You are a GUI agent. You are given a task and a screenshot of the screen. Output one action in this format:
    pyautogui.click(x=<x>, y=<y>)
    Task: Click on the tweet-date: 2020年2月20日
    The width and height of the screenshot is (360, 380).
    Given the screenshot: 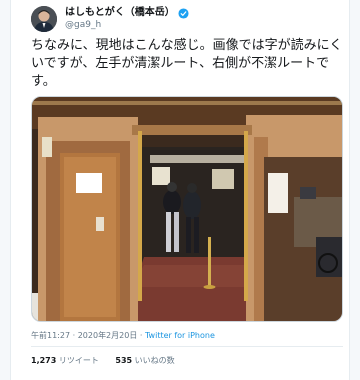 What is the action you would take?
    pyautogui.click(x=108, y=335)
    